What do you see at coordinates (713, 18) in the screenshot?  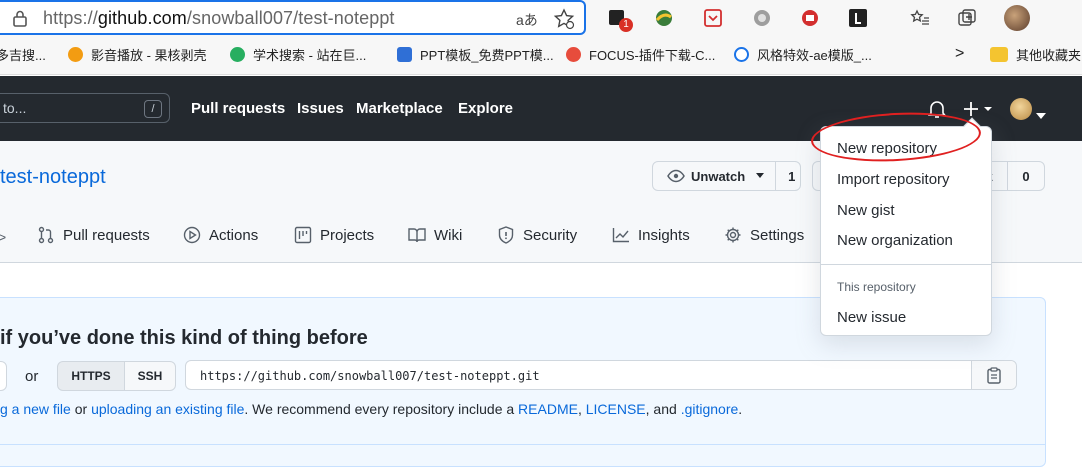 I see `extension-save-icon` at bounding box center [713, 18].